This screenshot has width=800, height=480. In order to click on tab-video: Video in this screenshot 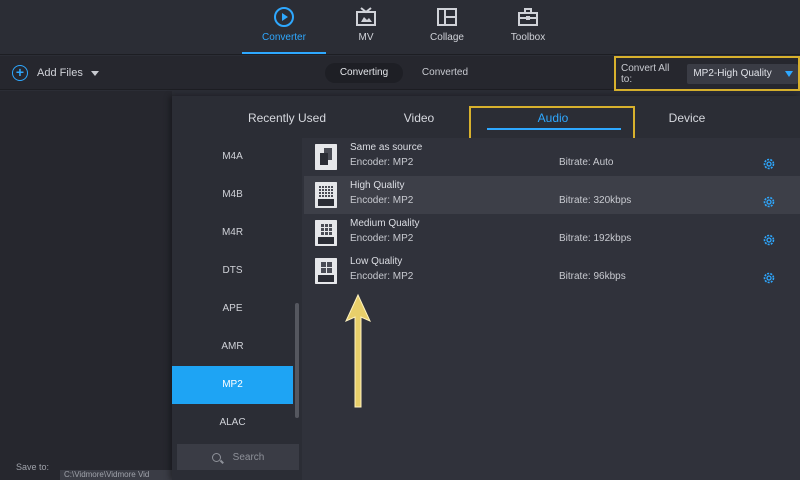, I will do `click(419, 117)`.